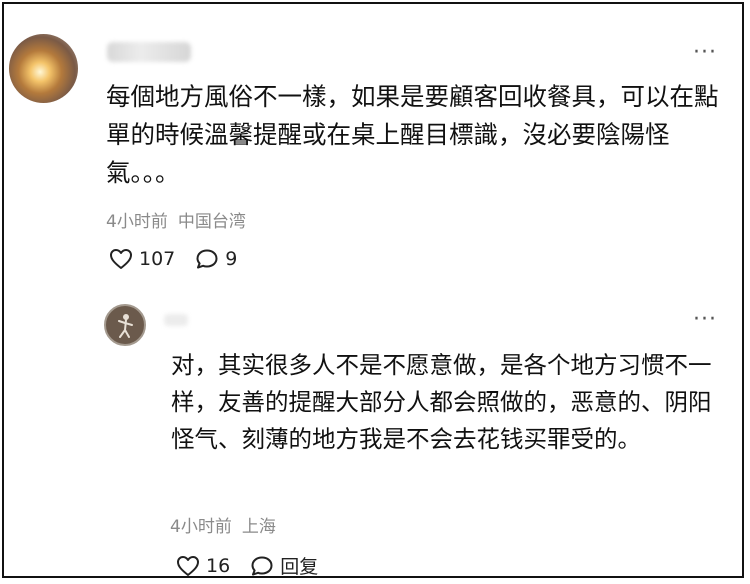 This screenshot has width=750, height=584. I want to click on like-button: 16, so click(203, 566).